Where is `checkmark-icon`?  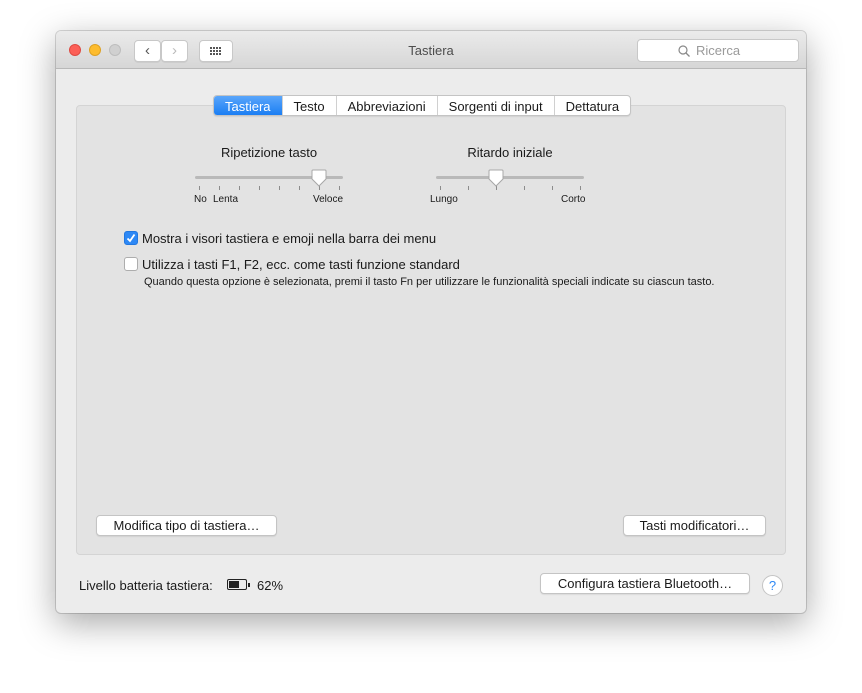 checkmark-icon is located at coordinates (131, 238).